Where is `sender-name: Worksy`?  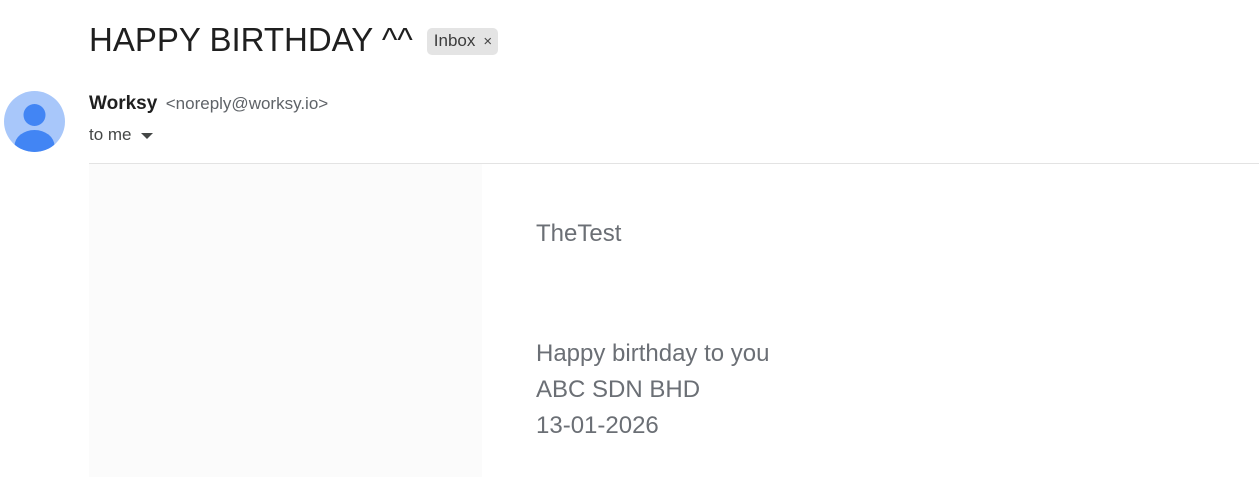
sender-name: Worksy is located at coordinates (123, 103).